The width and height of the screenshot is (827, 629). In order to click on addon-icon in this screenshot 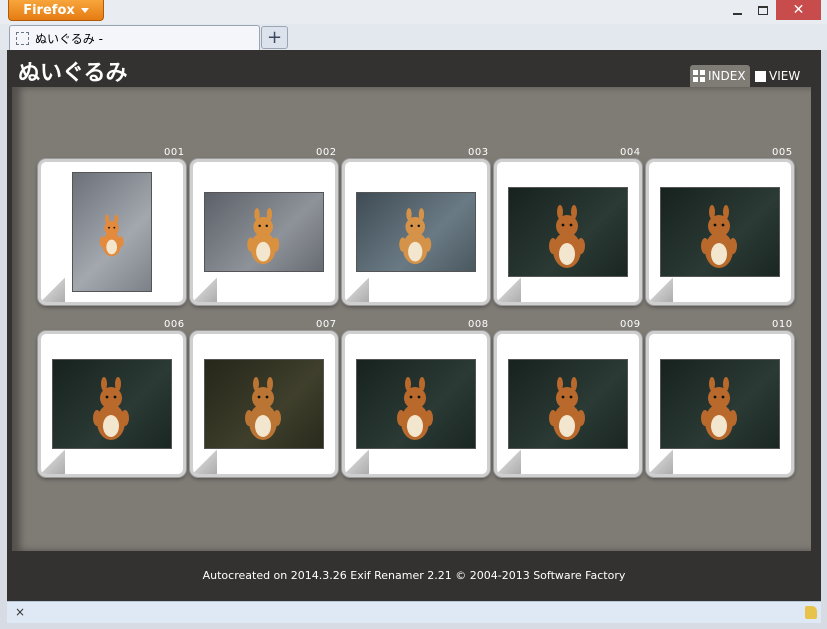, I will do `click(811, 612)`.